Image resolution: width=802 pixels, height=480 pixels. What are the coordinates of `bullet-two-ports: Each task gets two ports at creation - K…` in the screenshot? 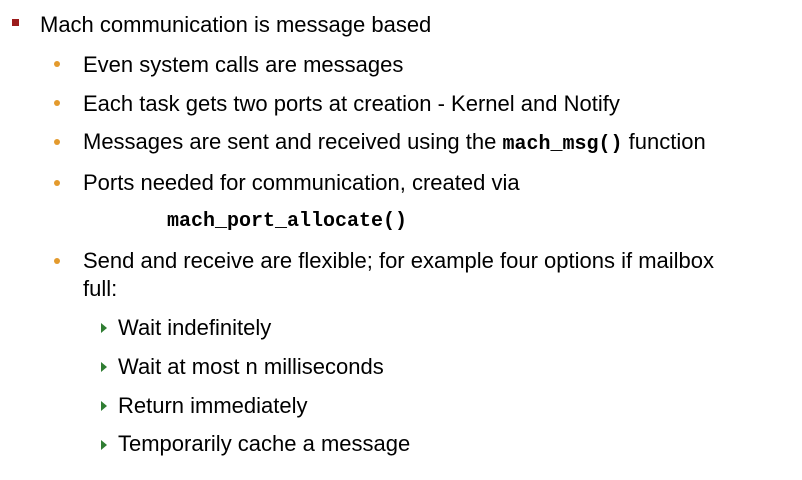 It's located at (351, 103).